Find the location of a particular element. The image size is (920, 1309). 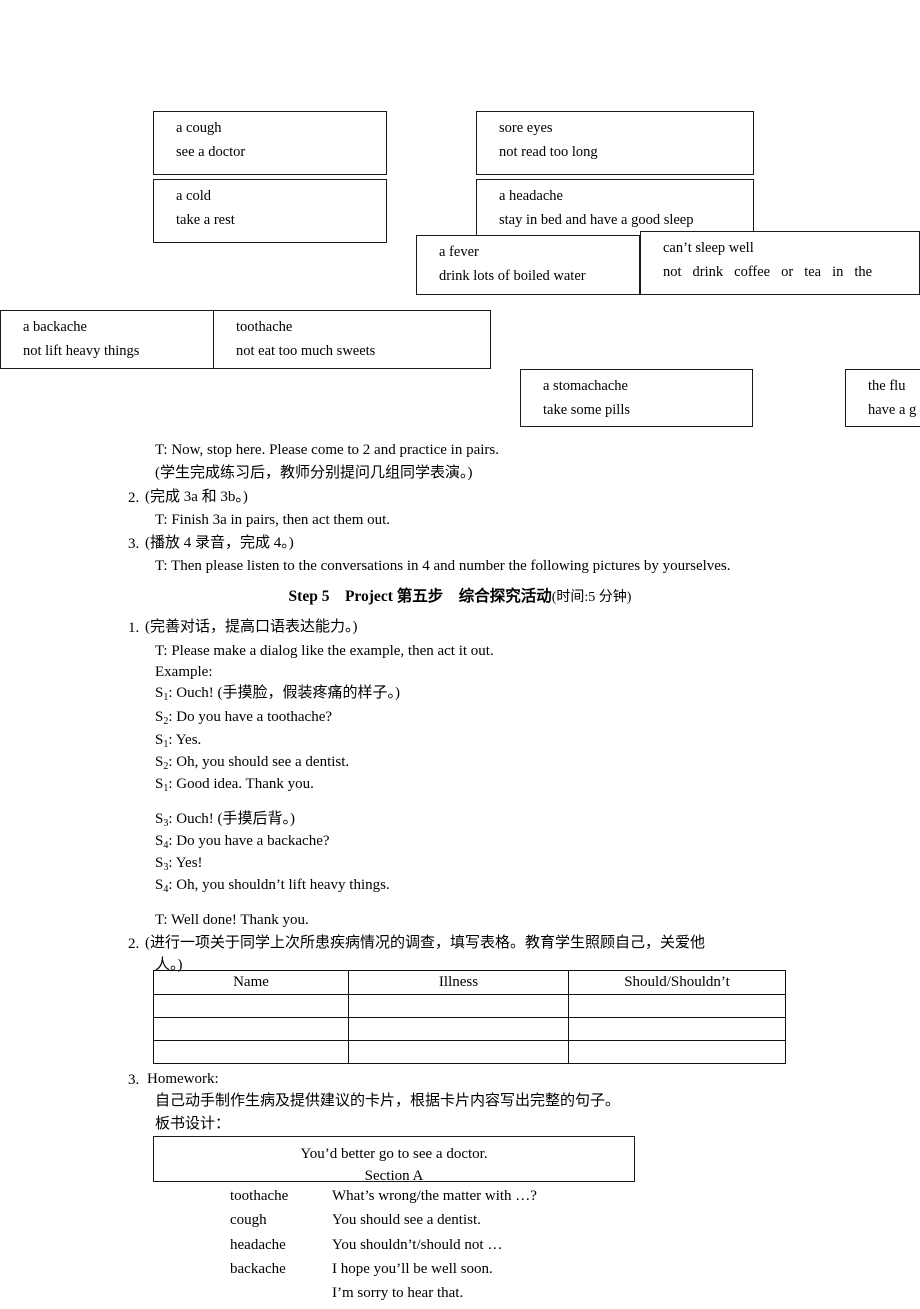

flashcard-ailment: a backache is located at coordinates (55, 327).